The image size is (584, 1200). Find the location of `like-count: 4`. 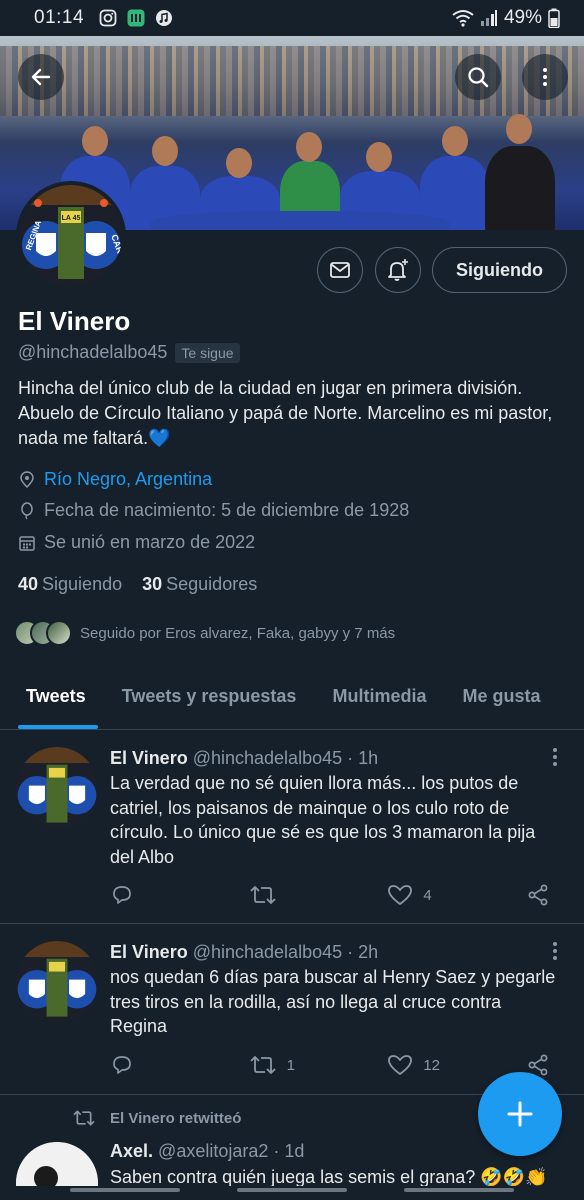

like-count: 4 is located at coordinates (427, 895).